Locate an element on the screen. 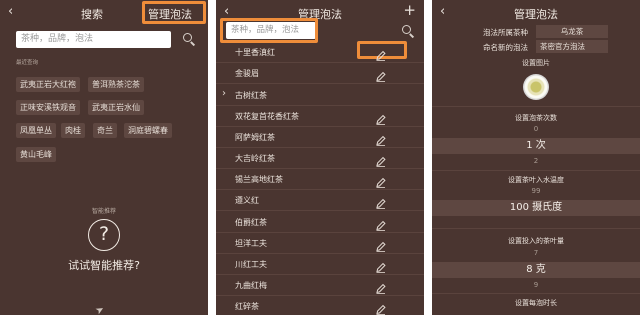 Image resolution: width=640 pixels, height=315 pixels. smart-recommend-label: 智能推荐 is located at coordinates (103, 211).